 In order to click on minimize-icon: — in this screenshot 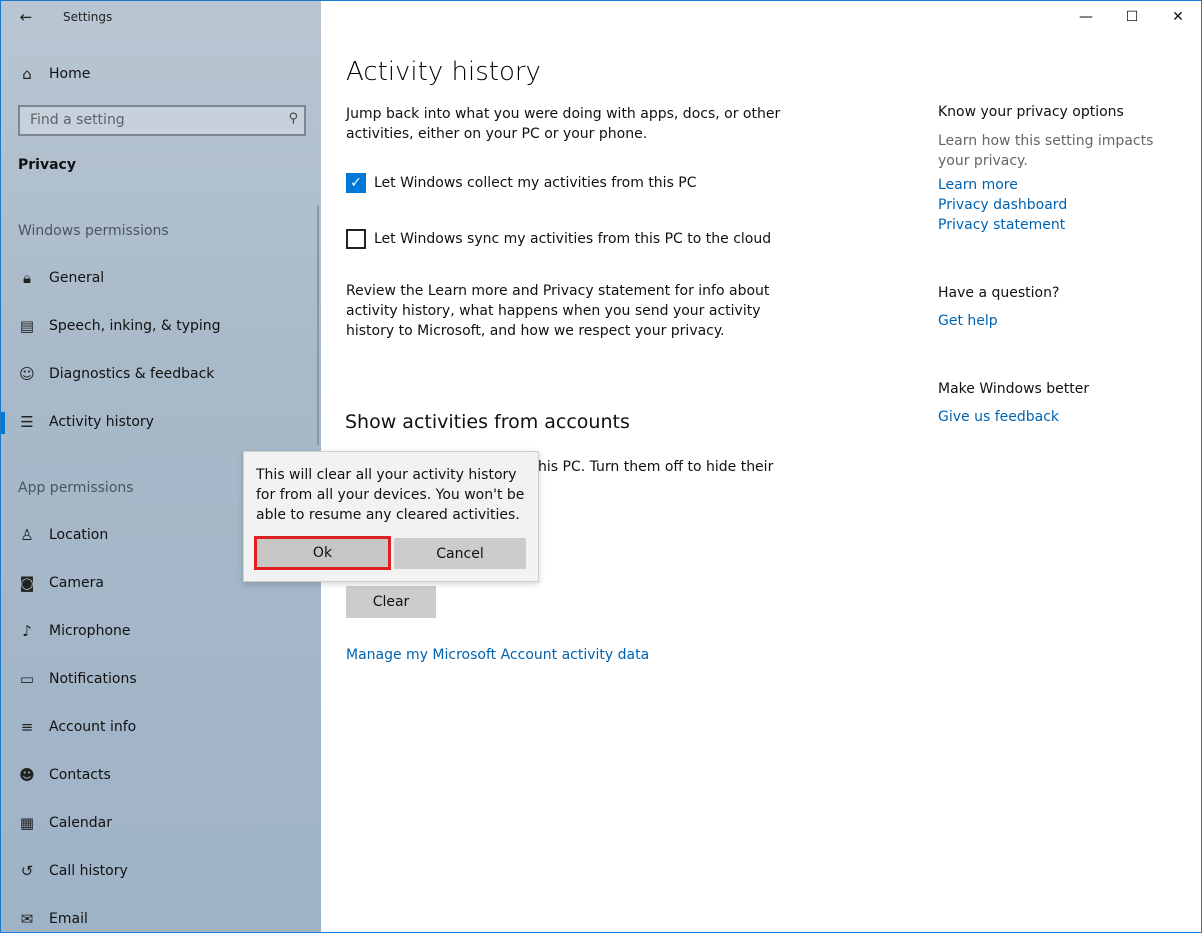, I will do `click(1086, 17)`.